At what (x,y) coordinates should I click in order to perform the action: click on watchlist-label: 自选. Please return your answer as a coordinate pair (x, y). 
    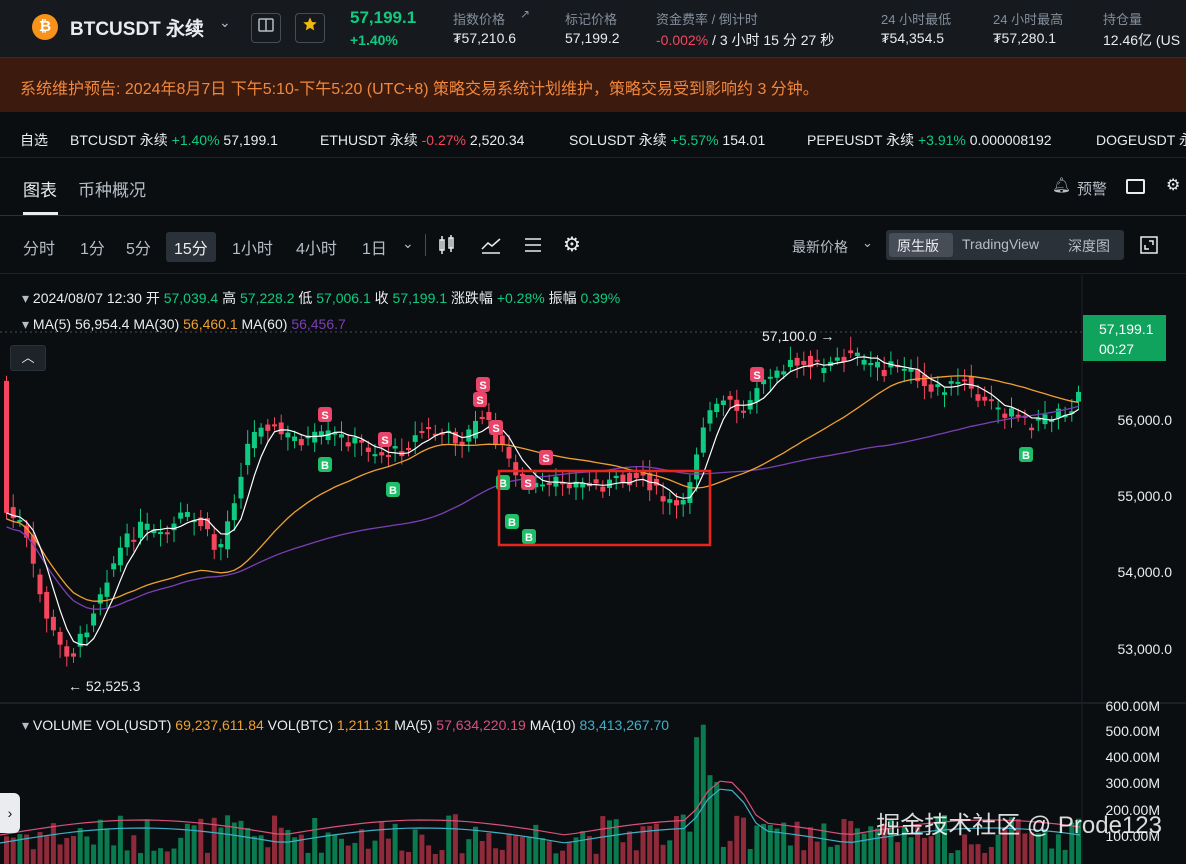
    Looking at the image, I should click on (34, 140).